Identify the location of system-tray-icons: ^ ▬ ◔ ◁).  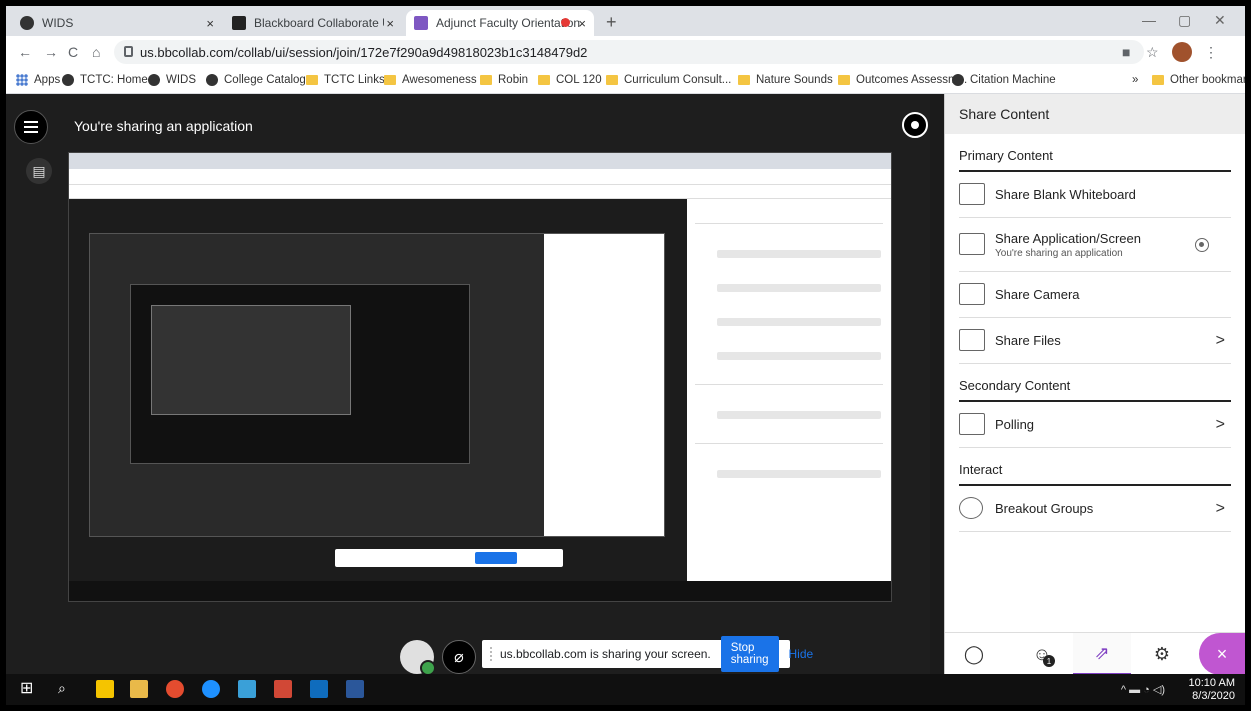
(1143, 689).